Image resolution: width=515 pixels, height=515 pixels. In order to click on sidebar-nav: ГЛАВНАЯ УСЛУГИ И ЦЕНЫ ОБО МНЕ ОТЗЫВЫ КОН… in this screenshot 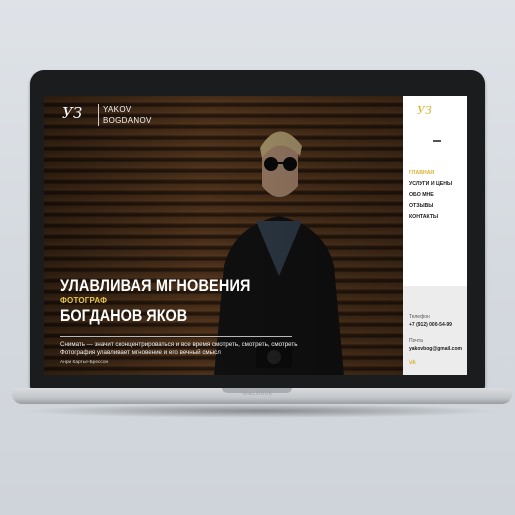, I will do `click(430, 195)`.